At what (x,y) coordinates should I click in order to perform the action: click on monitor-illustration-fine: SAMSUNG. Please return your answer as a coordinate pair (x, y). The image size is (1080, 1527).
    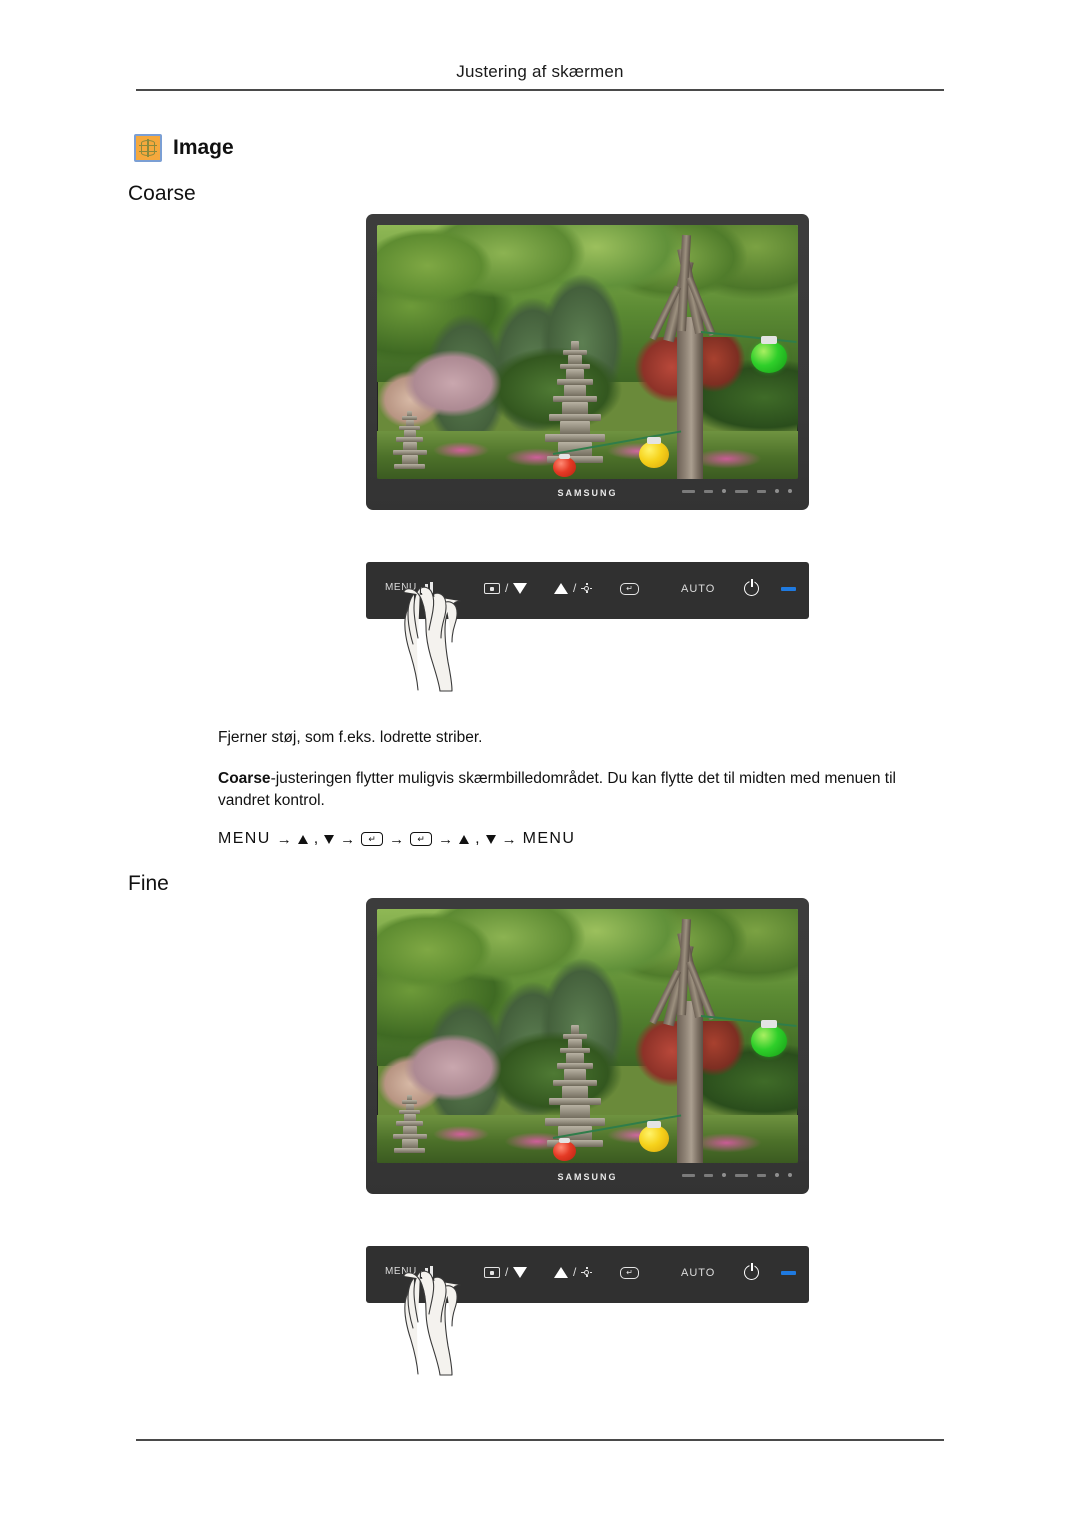
    Looking at the image, I should click on (587, 1046).